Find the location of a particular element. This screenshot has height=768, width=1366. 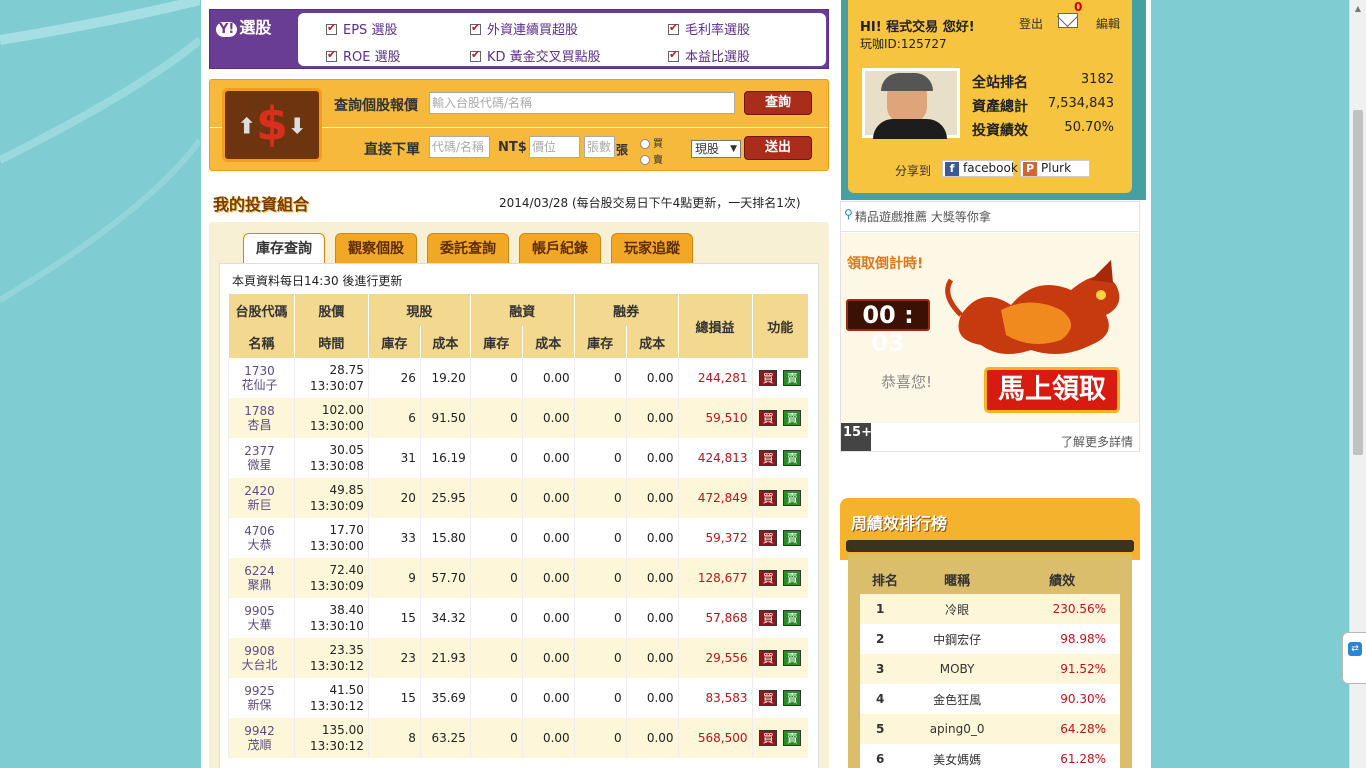

plurk-share-button: P Plurk is located at coordinates (1055, 168).